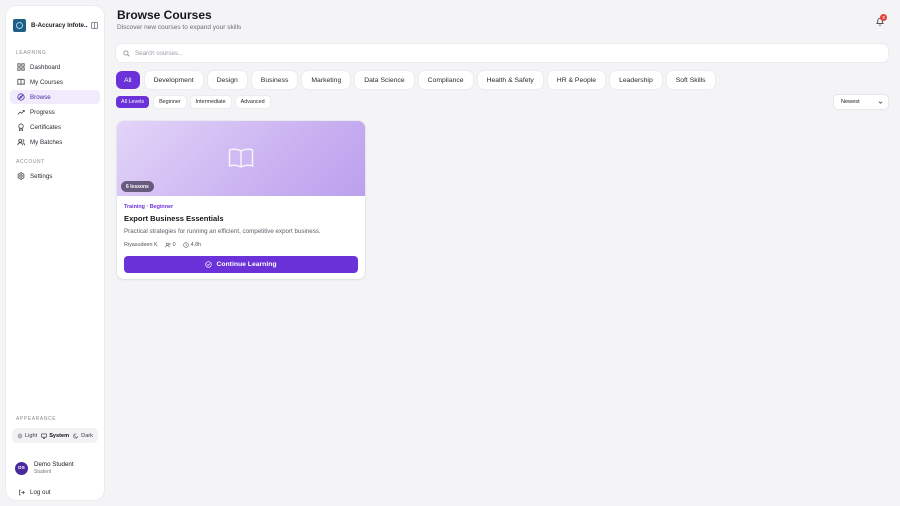 The width and height of the screenshot is (900, 506). What do you see at coordinates (128, 80) in the screenshot?
I see `category-tab-all: All` at bounding box center [128, 80].